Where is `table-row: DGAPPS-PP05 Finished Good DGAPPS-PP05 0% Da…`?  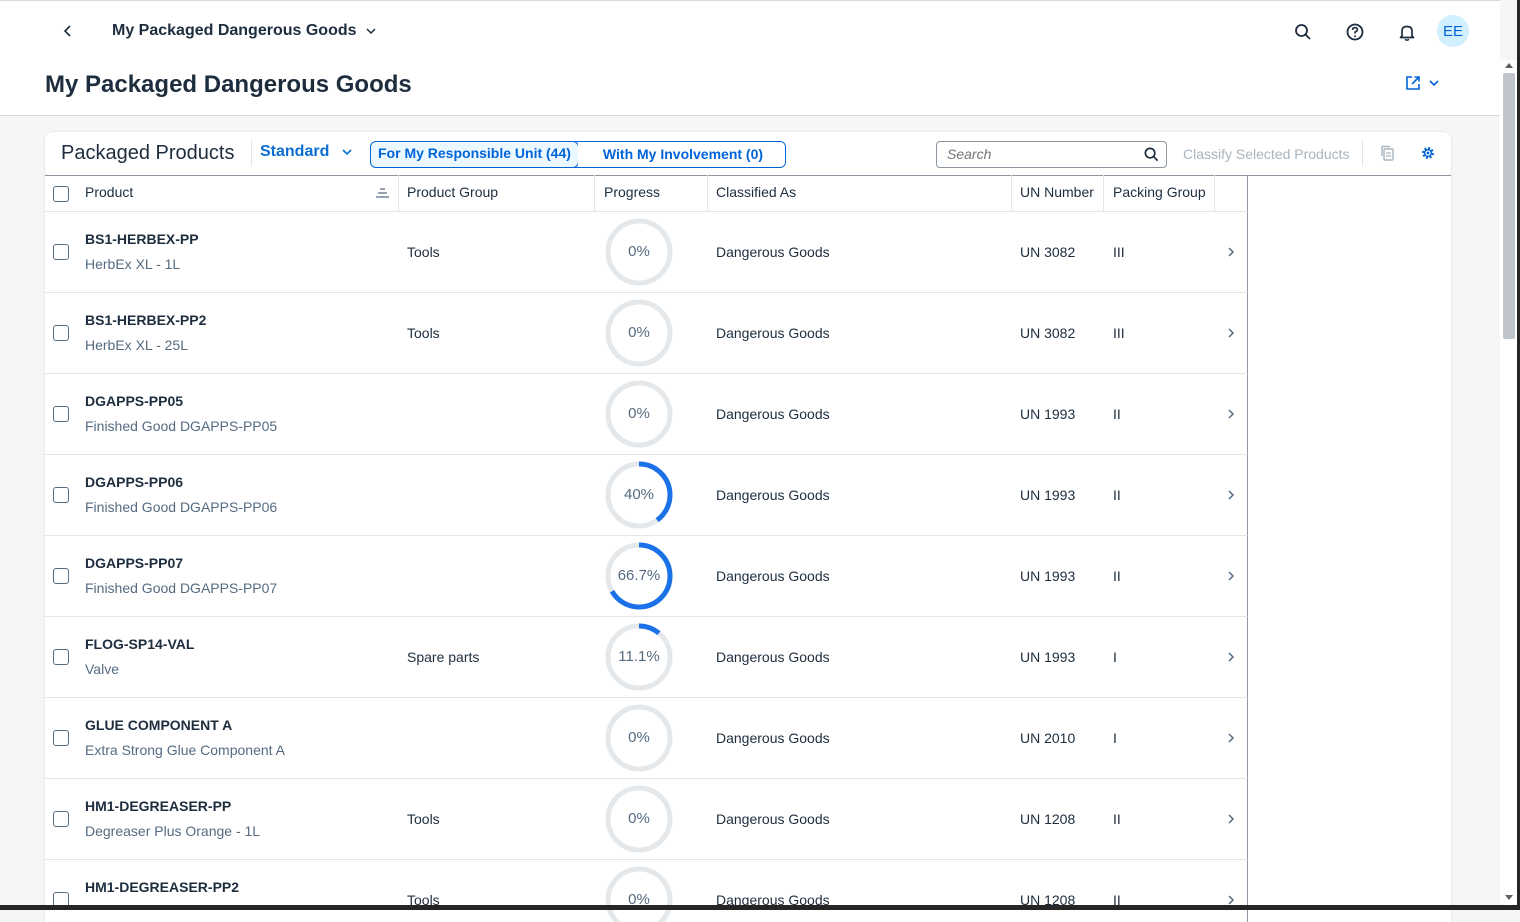 table-row: DGAPPS-PP05 Finished Good DGAPPS-PP05 0% Da… is located at coordinates (646, 414).